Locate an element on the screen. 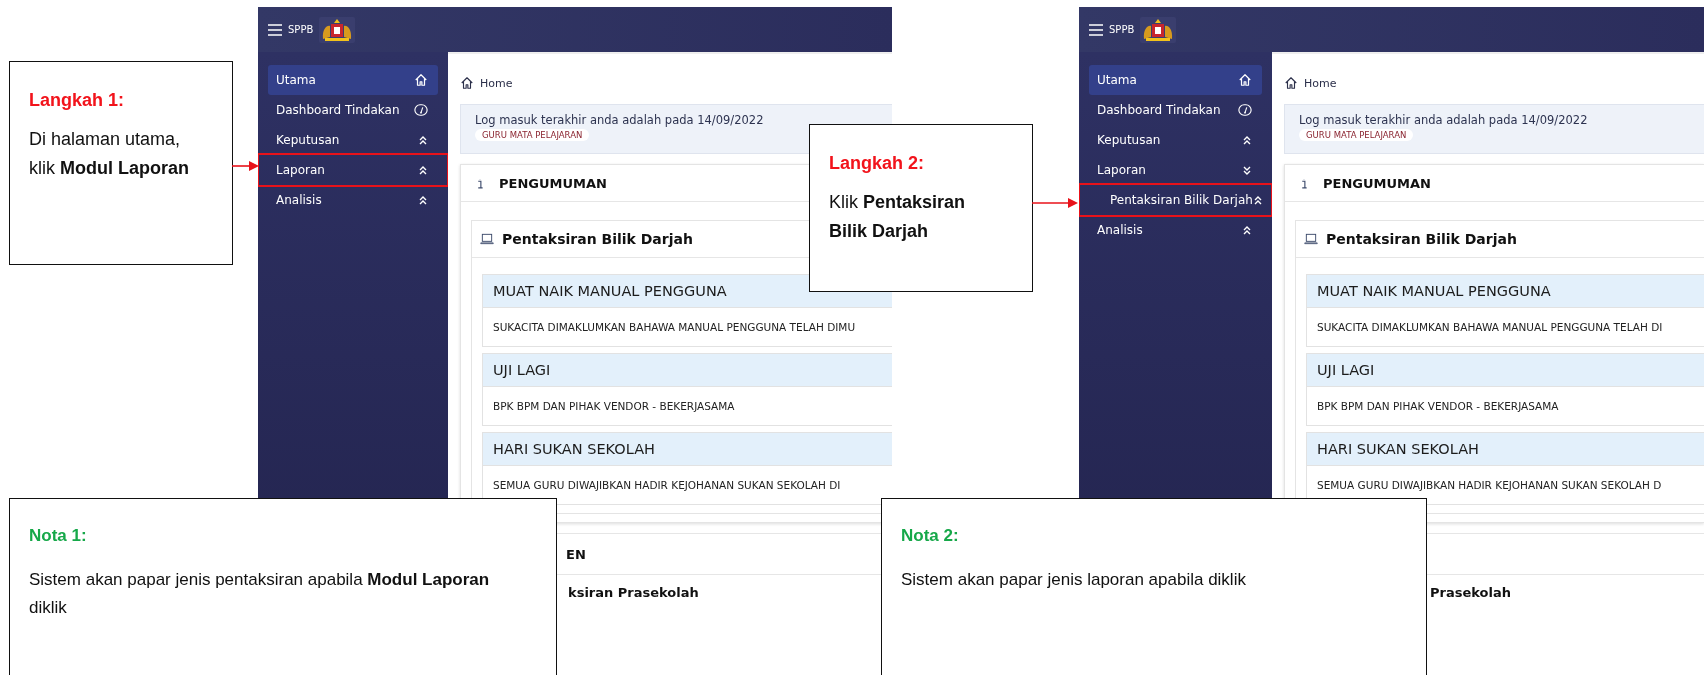 Image resolution: width=1704 pixels, height=675 pixels. announcement-text: SUKACITA DIMAKLUMKAN BAHAWA MANUAL PENGGUNA TELAH DIMU is located at coordinates (687, 326).